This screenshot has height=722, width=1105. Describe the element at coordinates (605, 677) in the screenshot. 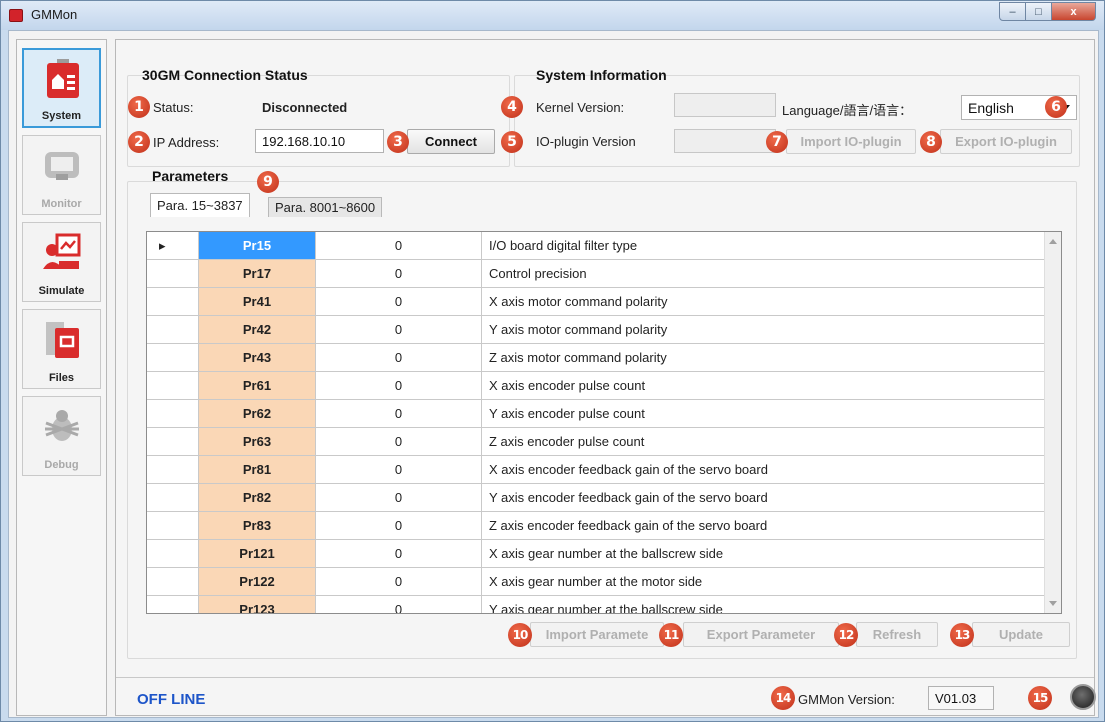

I see `footer-divider` at that location.